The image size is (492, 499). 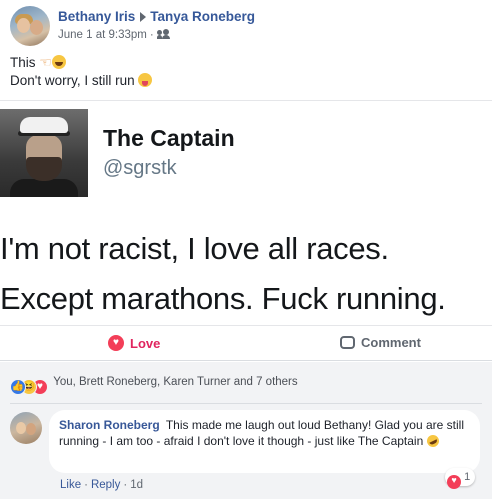 I want to click on comment-like-link: Like, so click(x=70, y=485).